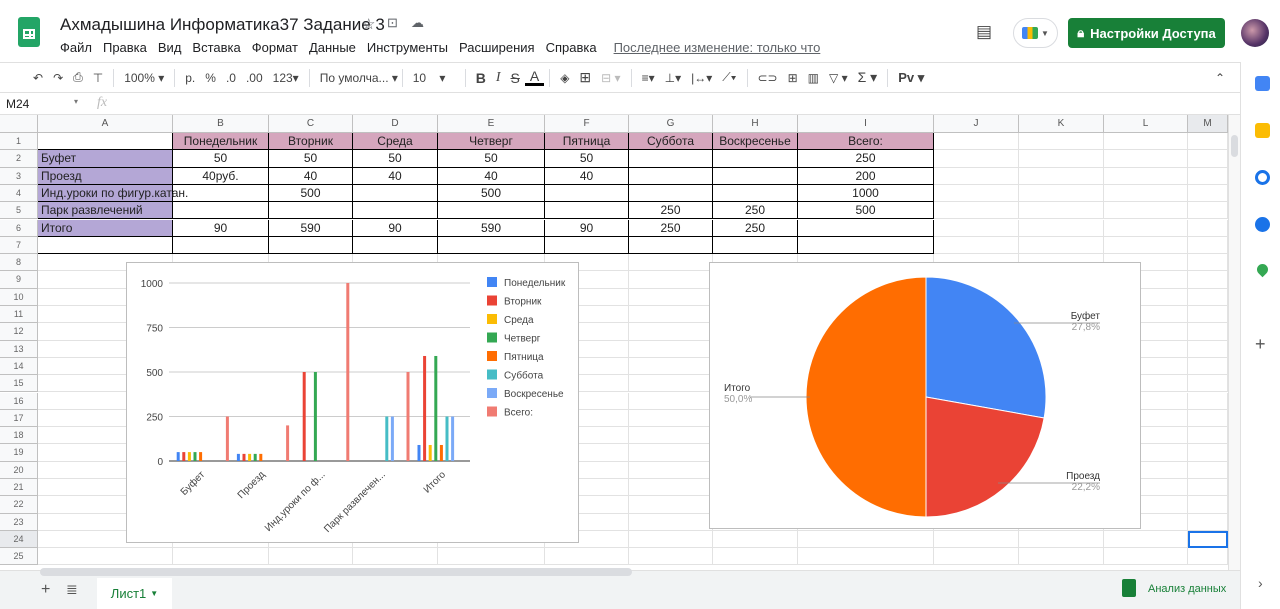  I want to click on all-sheets-icon: ≣, so click(72, 589).